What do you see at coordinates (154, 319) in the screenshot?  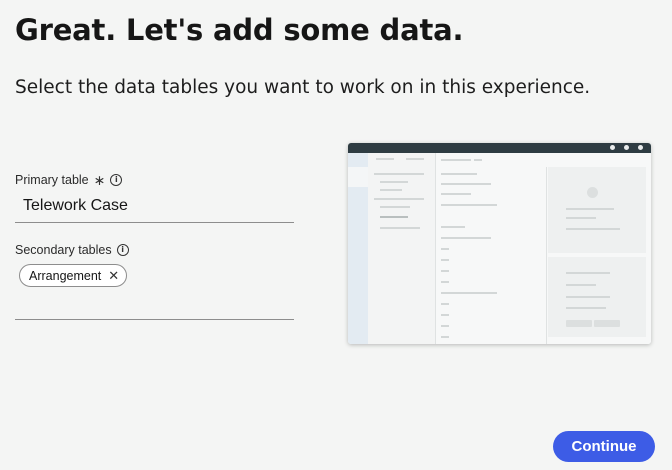 I see `secondary-table-input` at bounding box center [154, 319].